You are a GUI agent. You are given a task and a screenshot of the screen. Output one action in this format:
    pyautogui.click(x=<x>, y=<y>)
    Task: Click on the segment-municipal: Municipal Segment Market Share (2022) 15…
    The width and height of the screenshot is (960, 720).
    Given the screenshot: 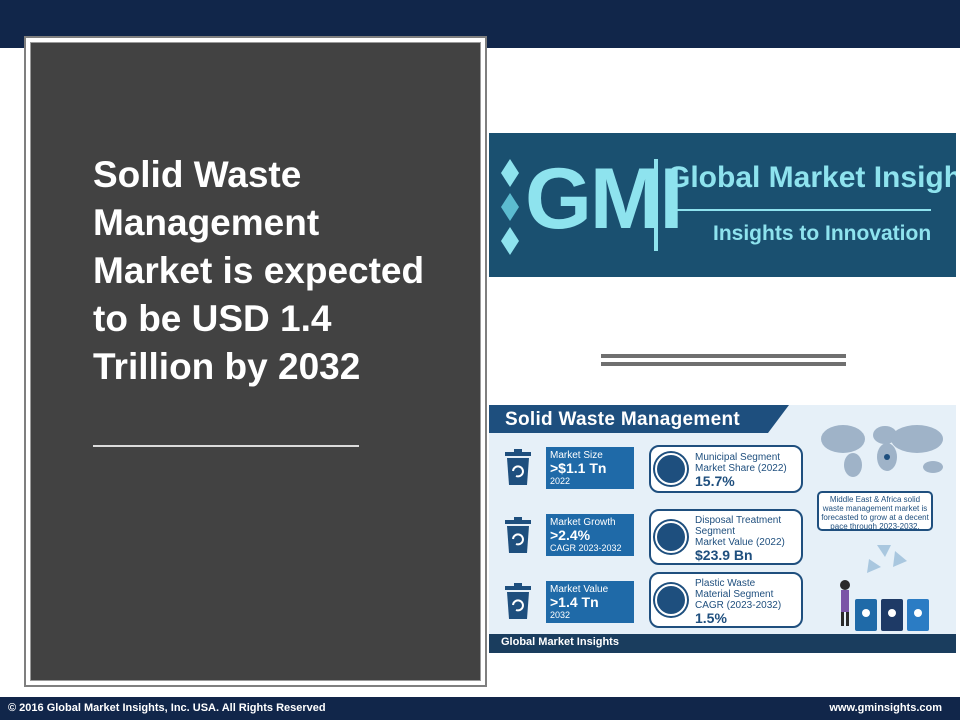 What is the action you would take?
    pyautogui.click(x=726, y=469)
    